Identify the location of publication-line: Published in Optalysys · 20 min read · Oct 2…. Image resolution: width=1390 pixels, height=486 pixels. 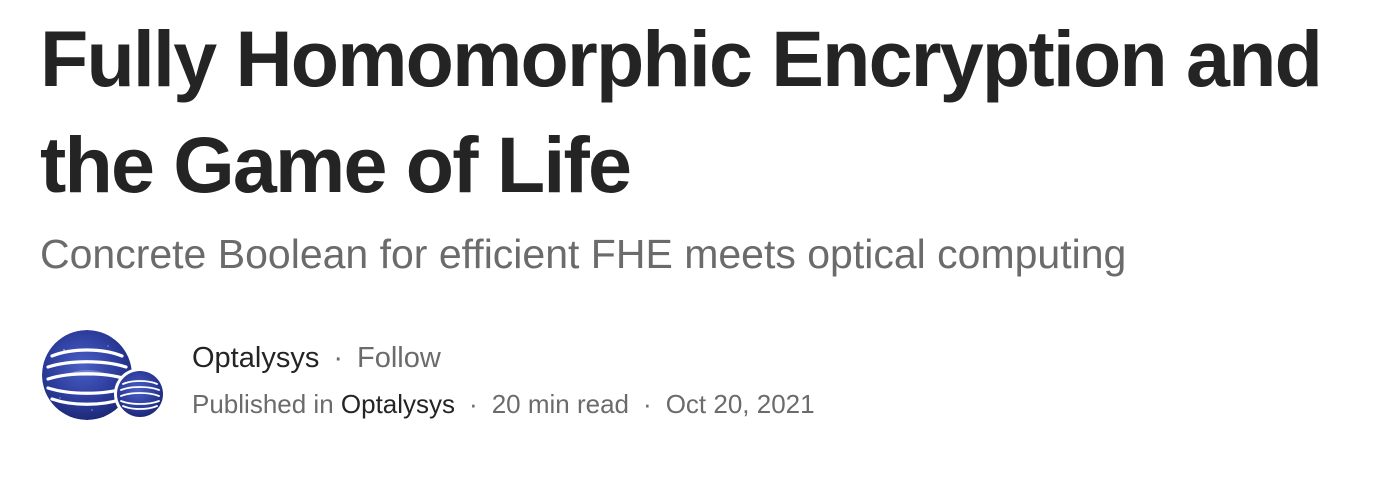
(503, 404).